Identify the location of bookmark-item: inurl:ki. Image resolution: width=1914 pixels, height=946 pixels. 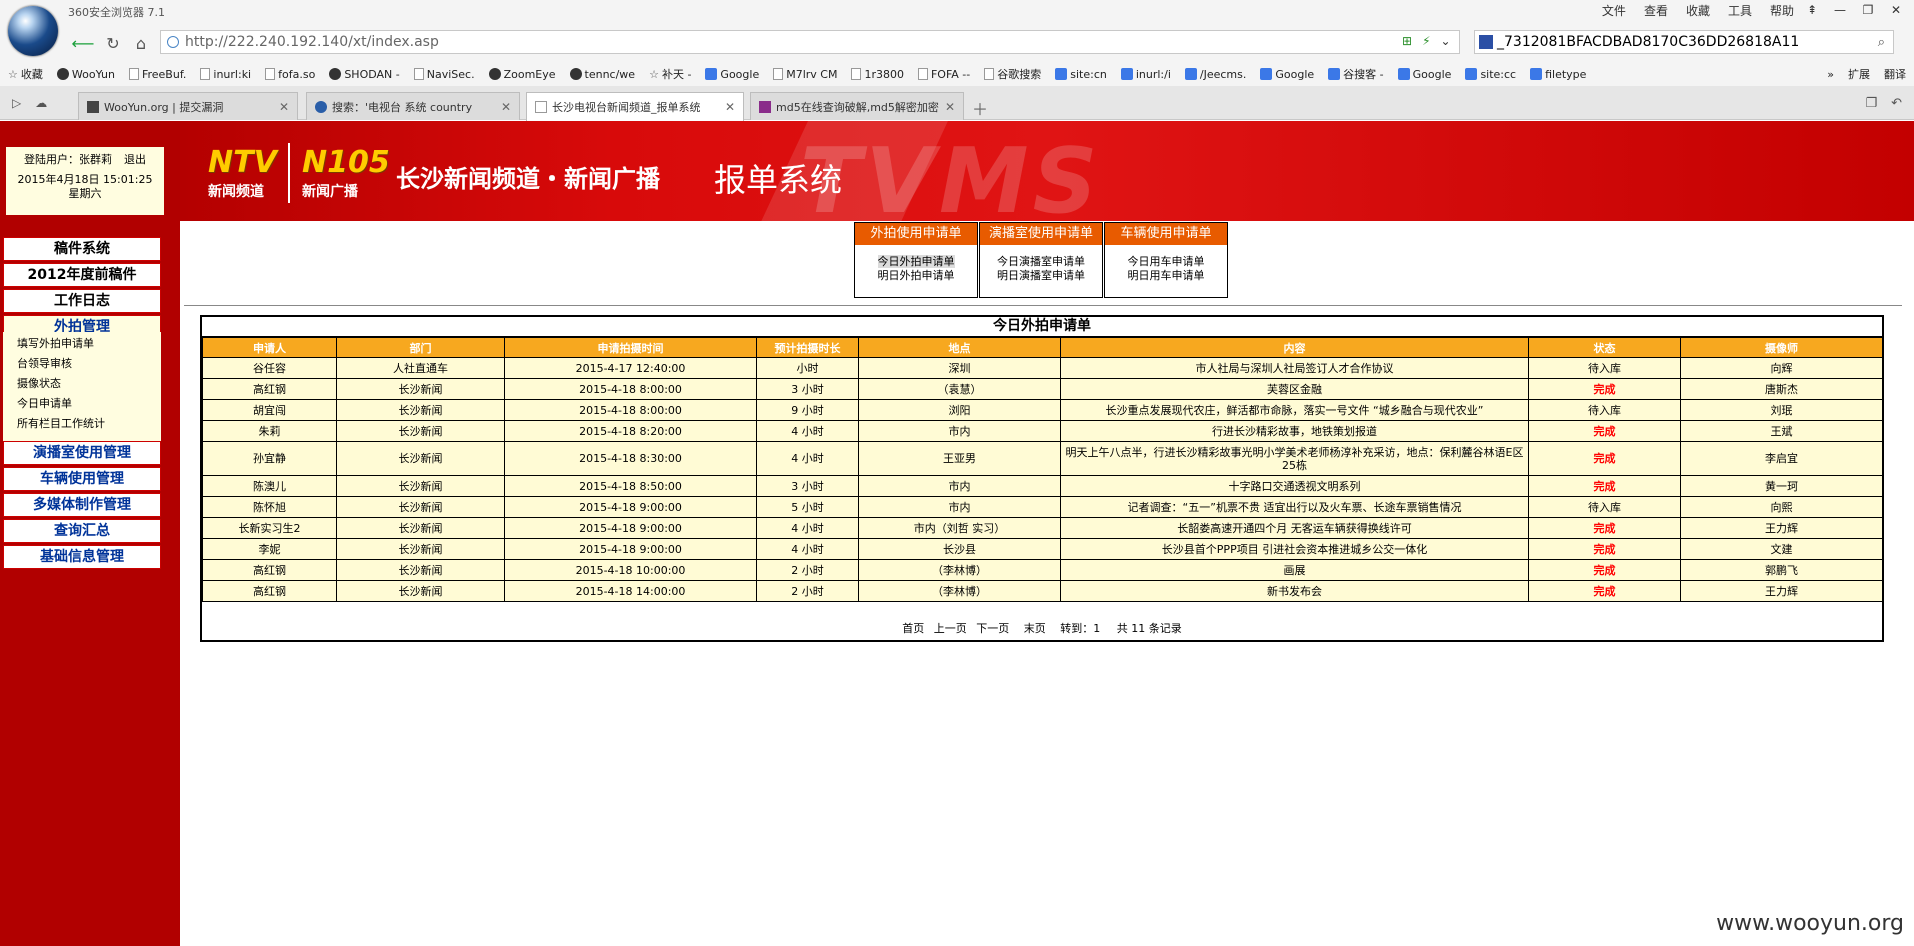
(225, 74).